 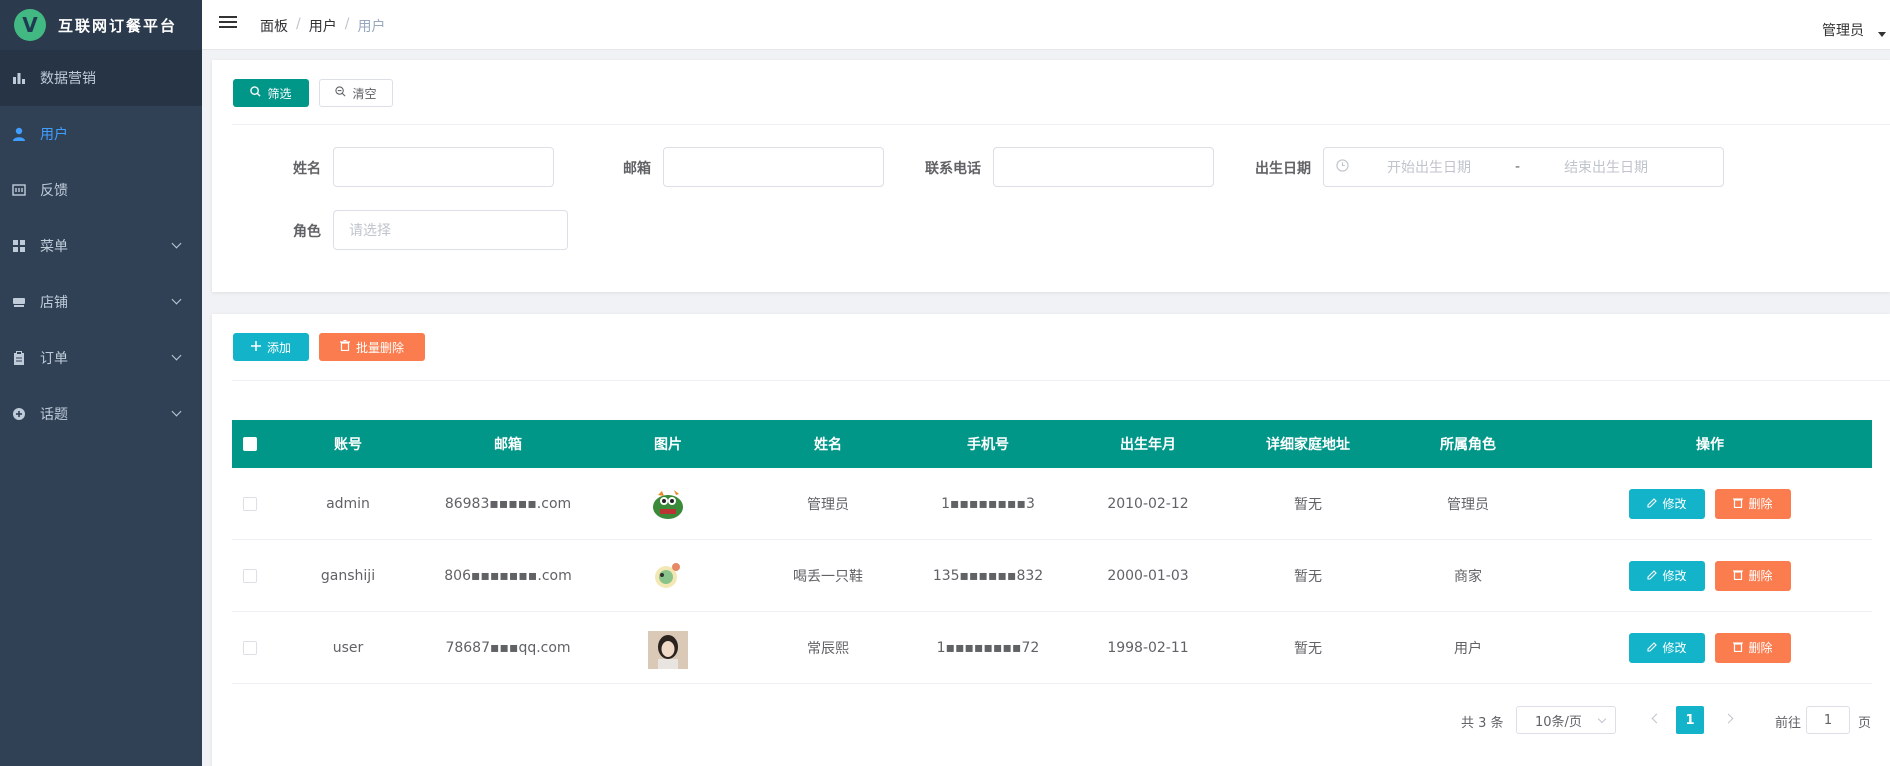 What do you see at coordinates (118, 25) in the screenshot?
I see `app-title: 互联网订餐平台` at bounding box center [118, 25].